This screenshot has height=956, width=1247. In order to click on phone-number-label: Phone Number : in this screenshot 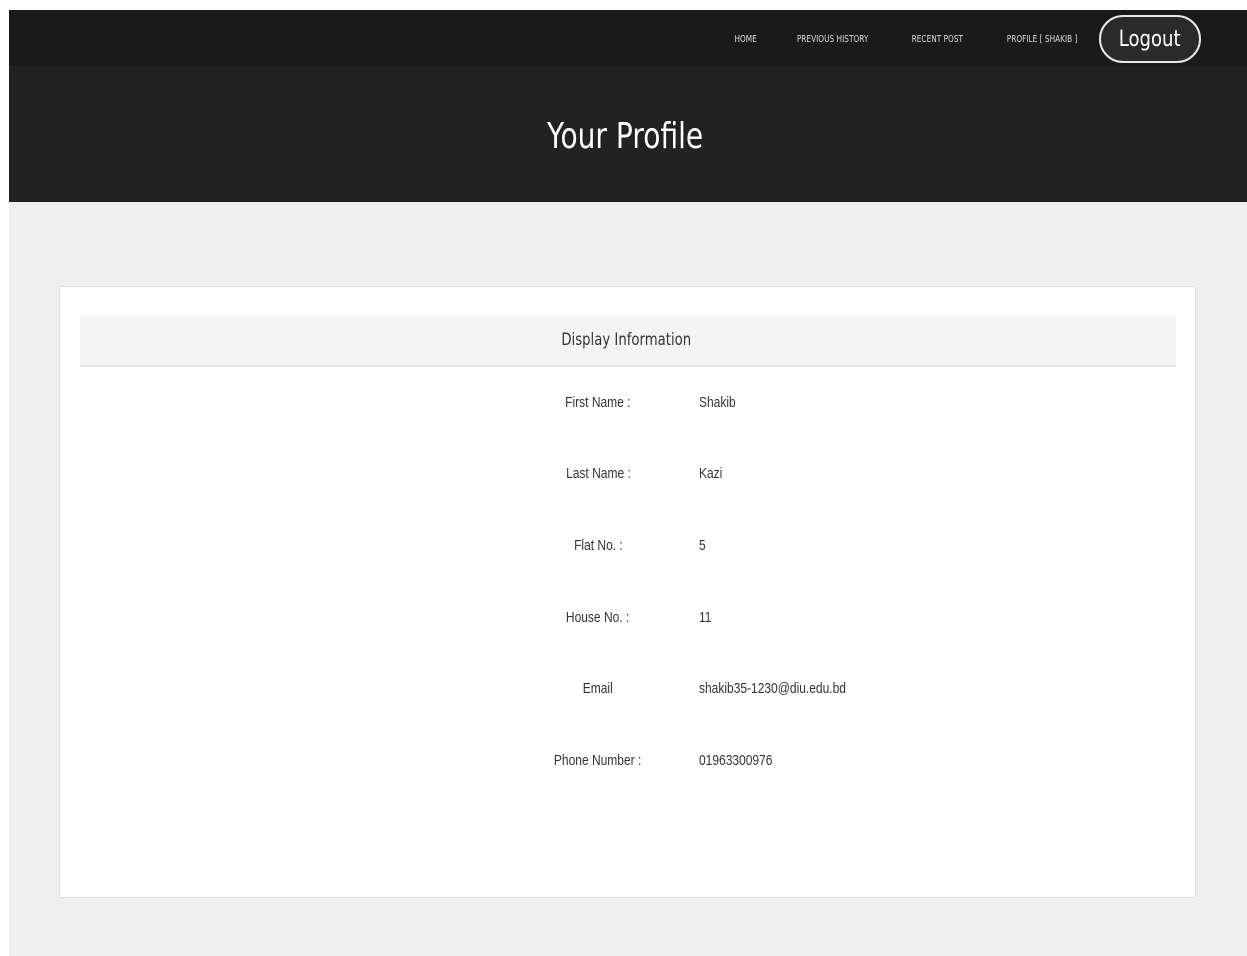, I will do `click(598, 760)`.